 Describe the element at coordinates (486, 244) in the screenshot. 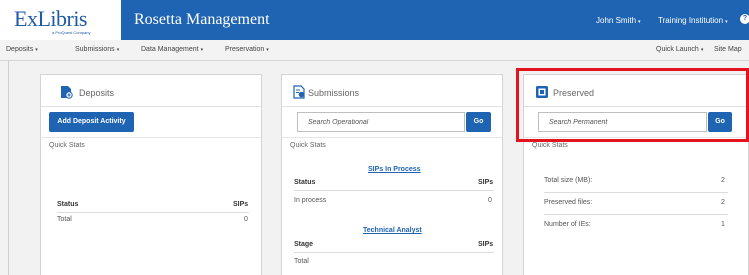

I see `submissions-stage-sips-header: SIPs` at that location.